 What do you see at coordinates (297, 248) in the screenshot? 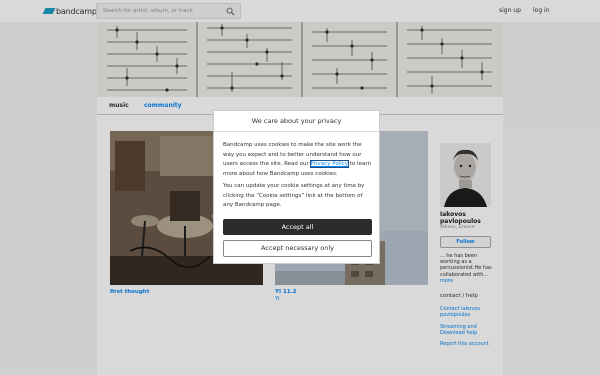
I see `accept-necessary-button: Accept necessary only` at bounding box center [297, 248].